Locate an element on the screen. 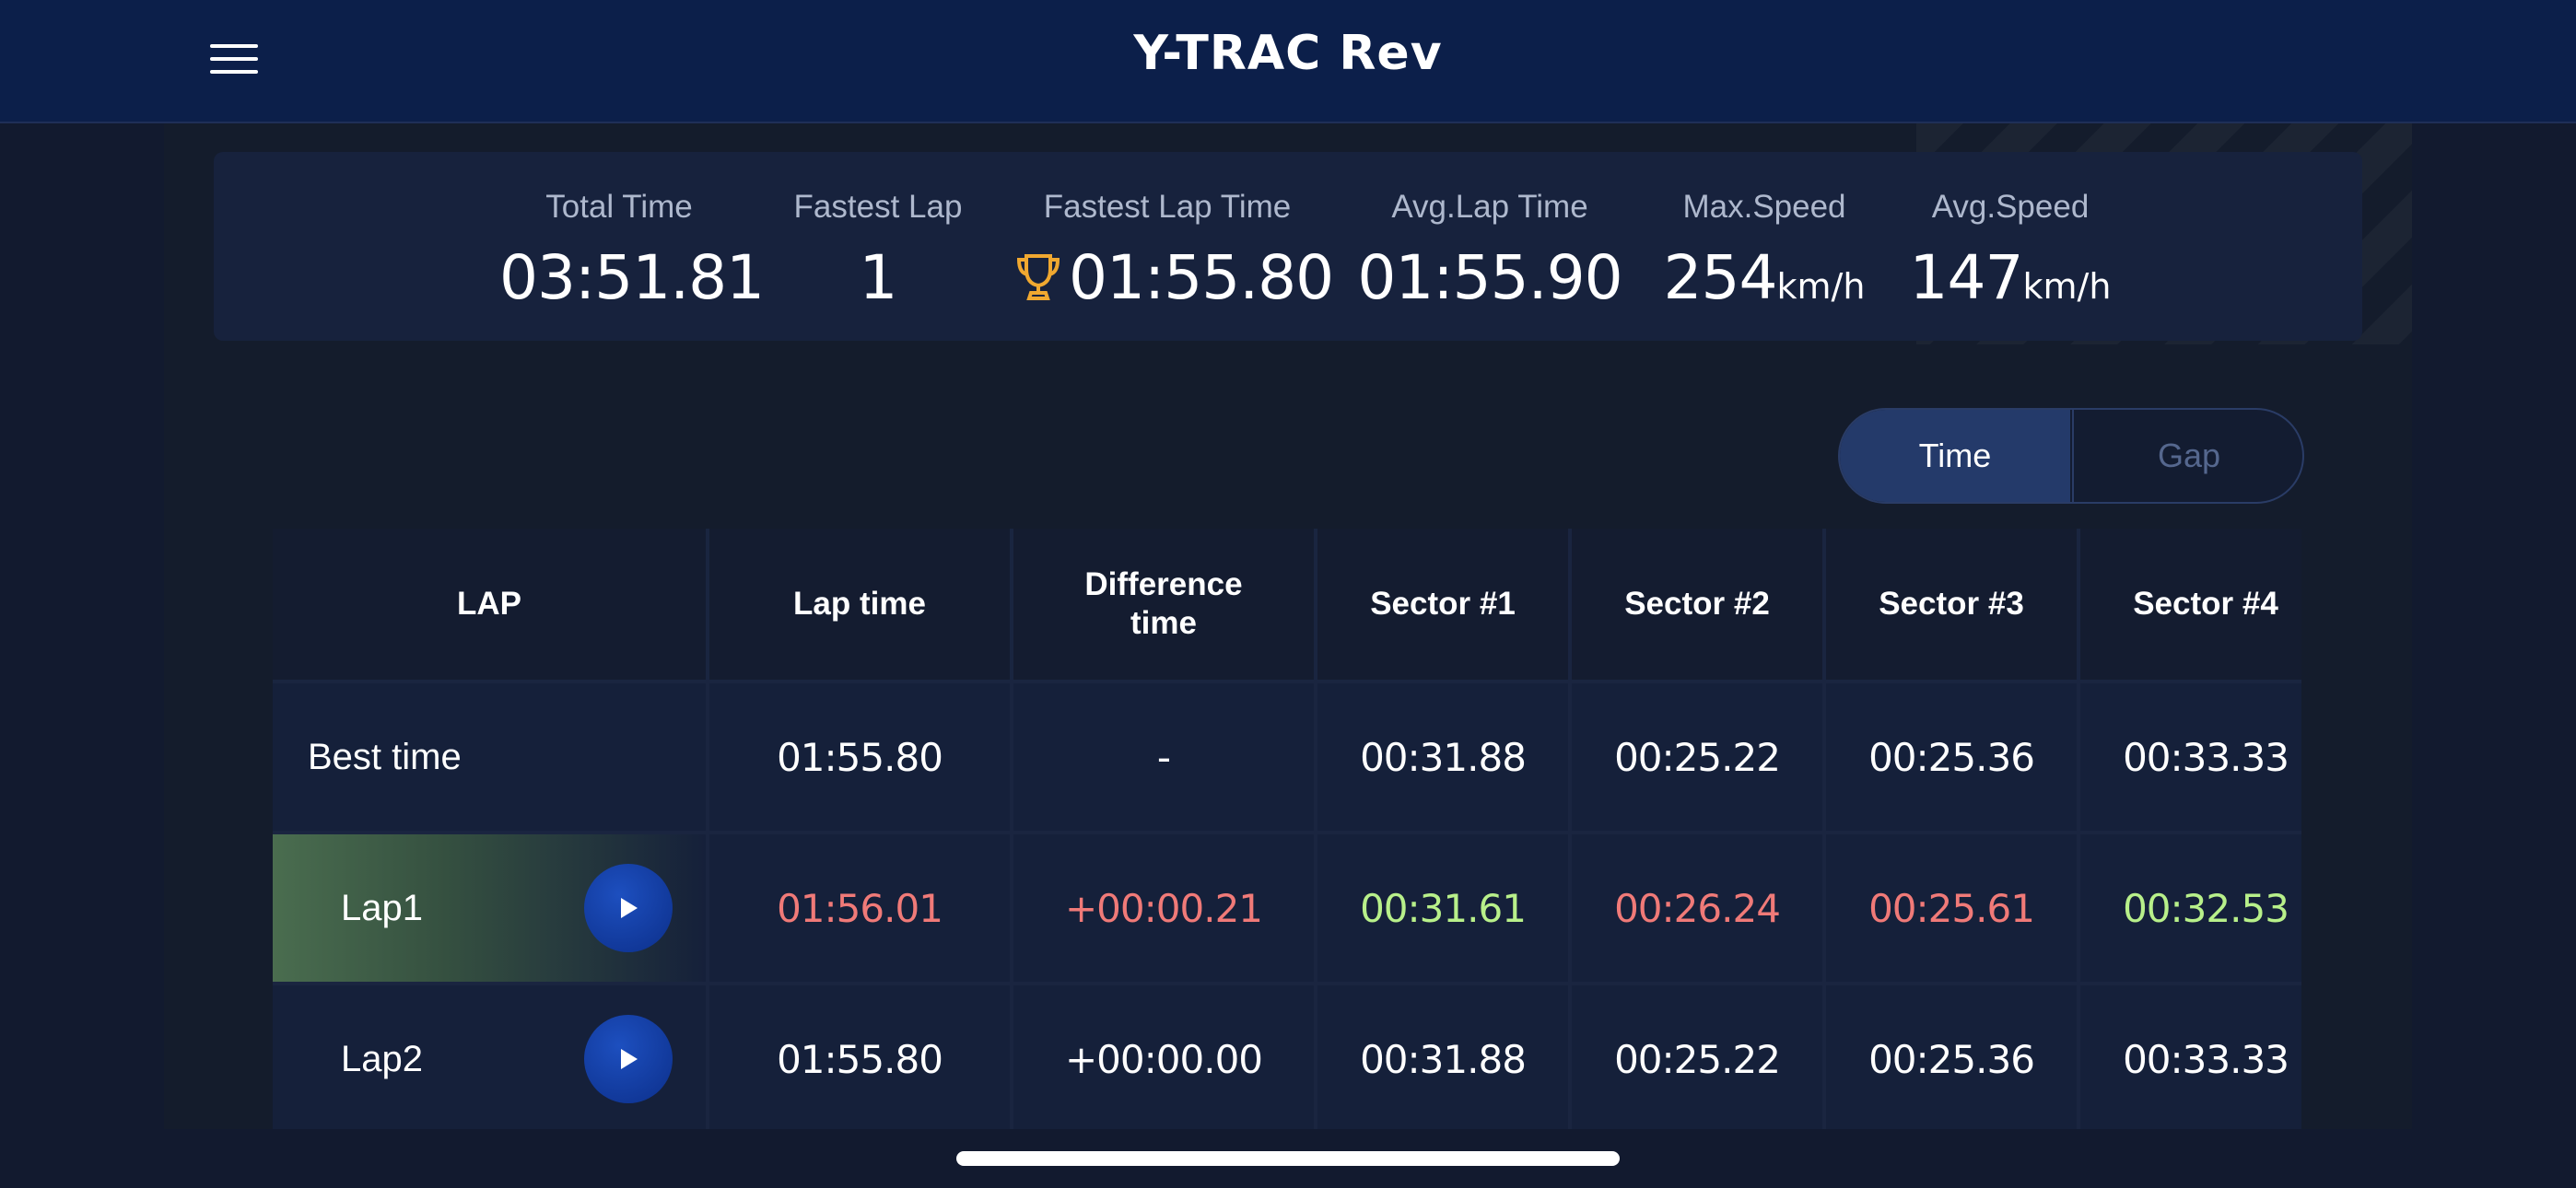 Image resolution: width=2576 pixels, height=1188 pixels. lap-name: Lap2 is located at coordinates (382, 1058).